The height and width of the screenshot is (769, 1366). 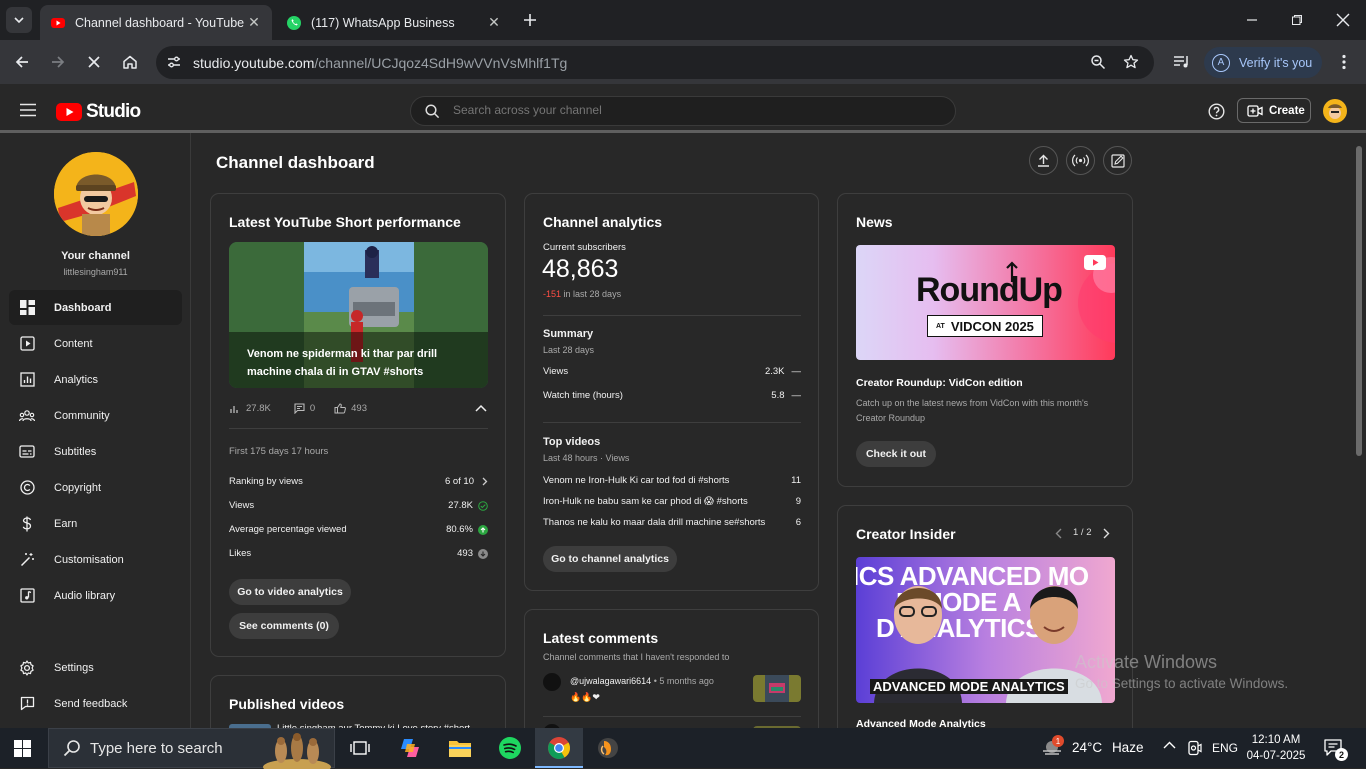 What do you see at coordinates (234, 409) in the screenshot?
I see `views-bar-icon` at bounding box center [234, 409].